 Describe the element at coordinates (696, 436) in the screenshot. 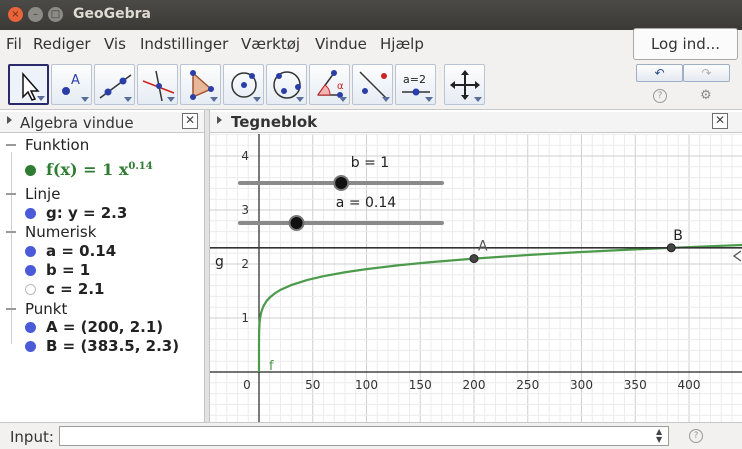

I see `input-help-icon: ?` at that location.